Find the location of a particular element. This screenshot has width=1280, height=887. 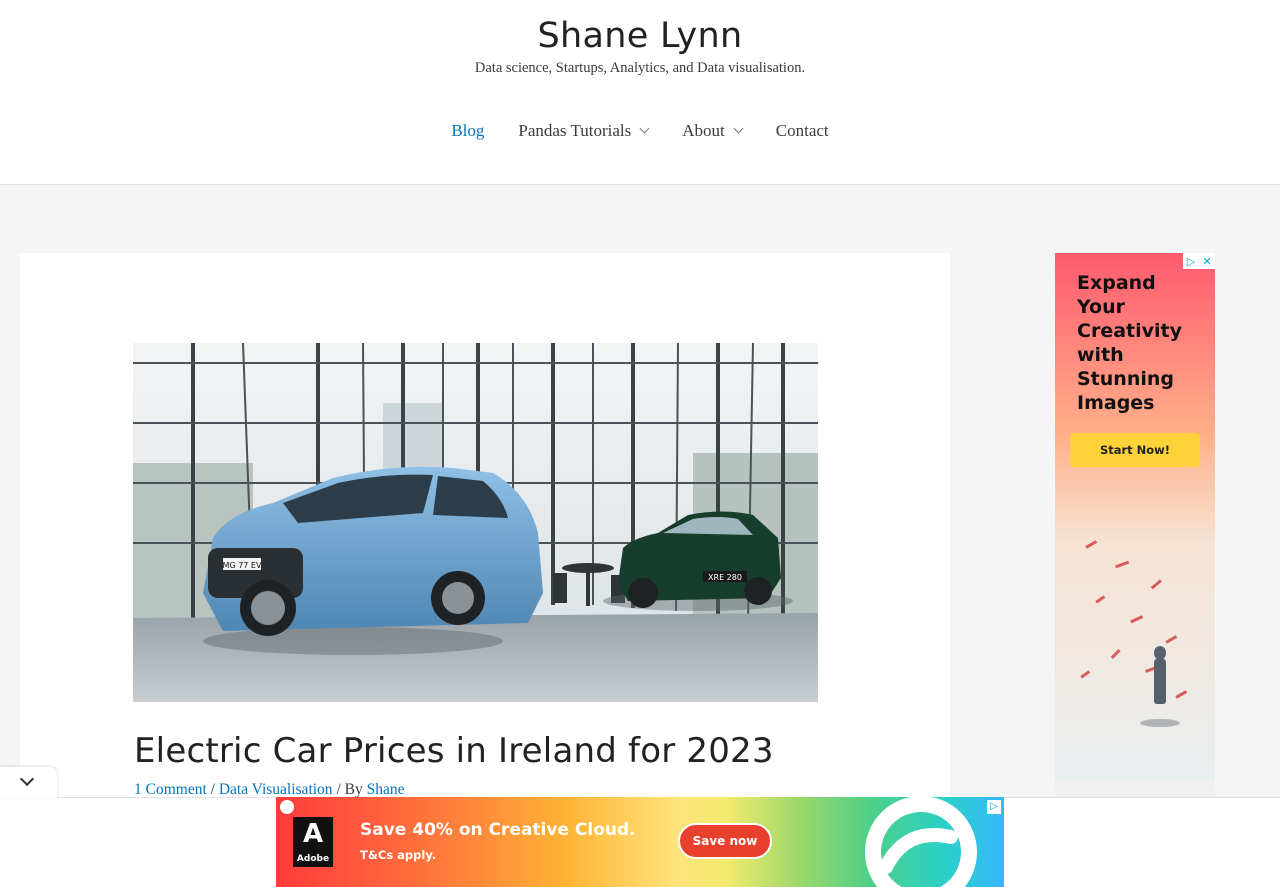

collapse-ad-tab is located at coordinates (28, 782).